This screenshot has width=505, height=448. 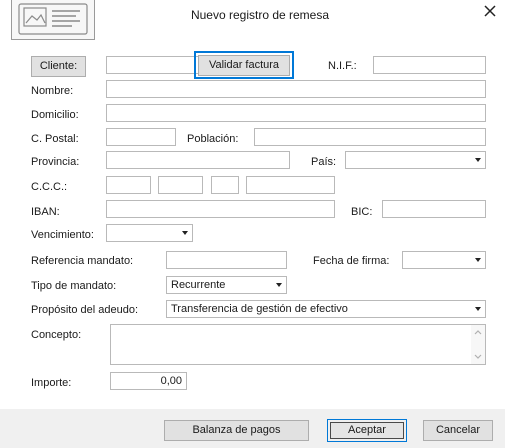 What do you see at coordinates (52, 91) in the screenshot?
I see `nombre-label: Nombre:` at bounding box center [52, 91].